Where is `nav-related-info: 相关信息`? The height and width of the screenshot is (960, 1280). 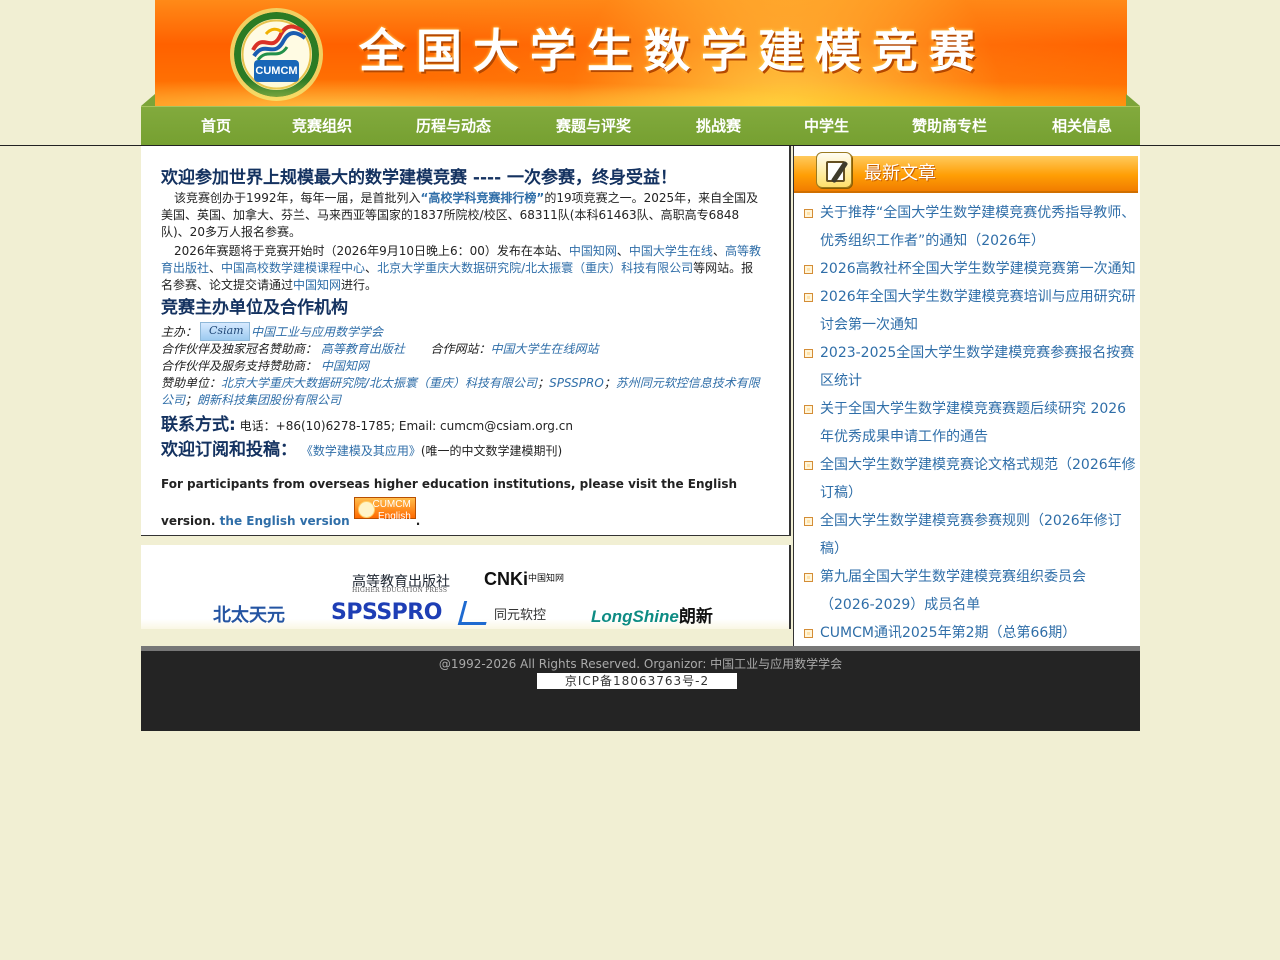 nav-related-info: 相关信息 is located at coordinates (1082, 126).